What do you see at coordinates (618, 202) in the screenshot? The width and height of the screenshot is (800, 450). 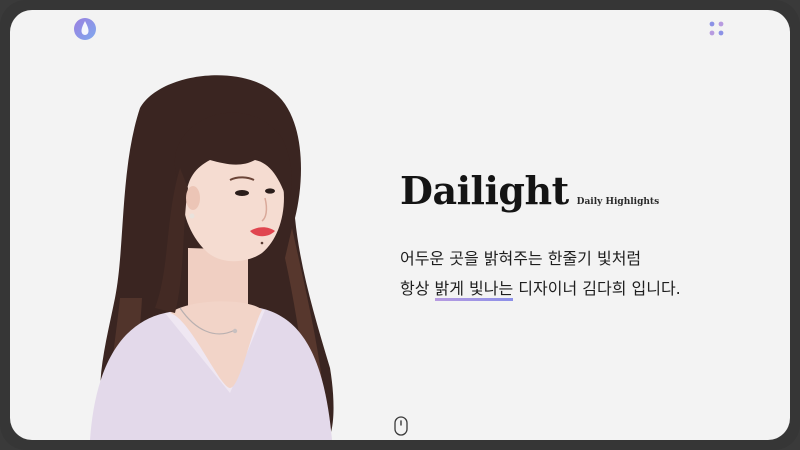 I see `hero-subtitle: Daily Highlights` at bounding box center [618, 202].